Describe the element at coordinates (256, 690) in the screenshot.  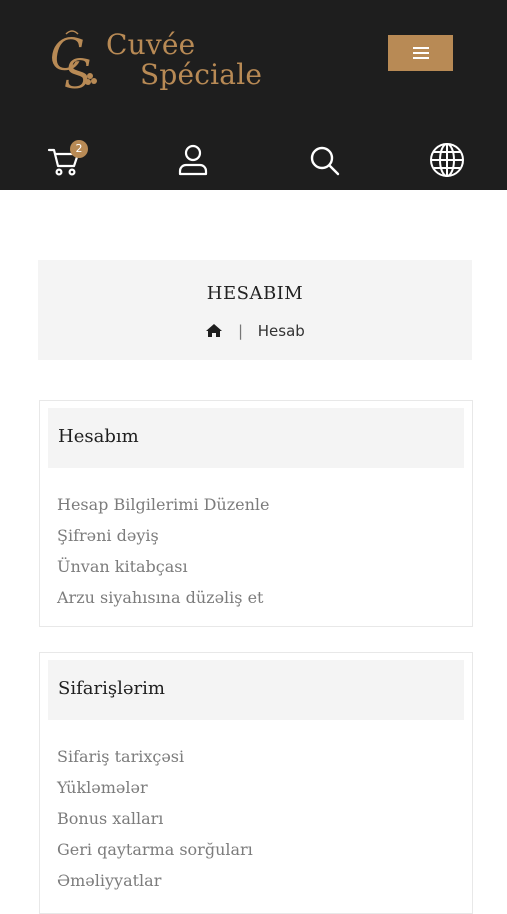
I see `orders-card-header: Sifarişlərim` at that location.